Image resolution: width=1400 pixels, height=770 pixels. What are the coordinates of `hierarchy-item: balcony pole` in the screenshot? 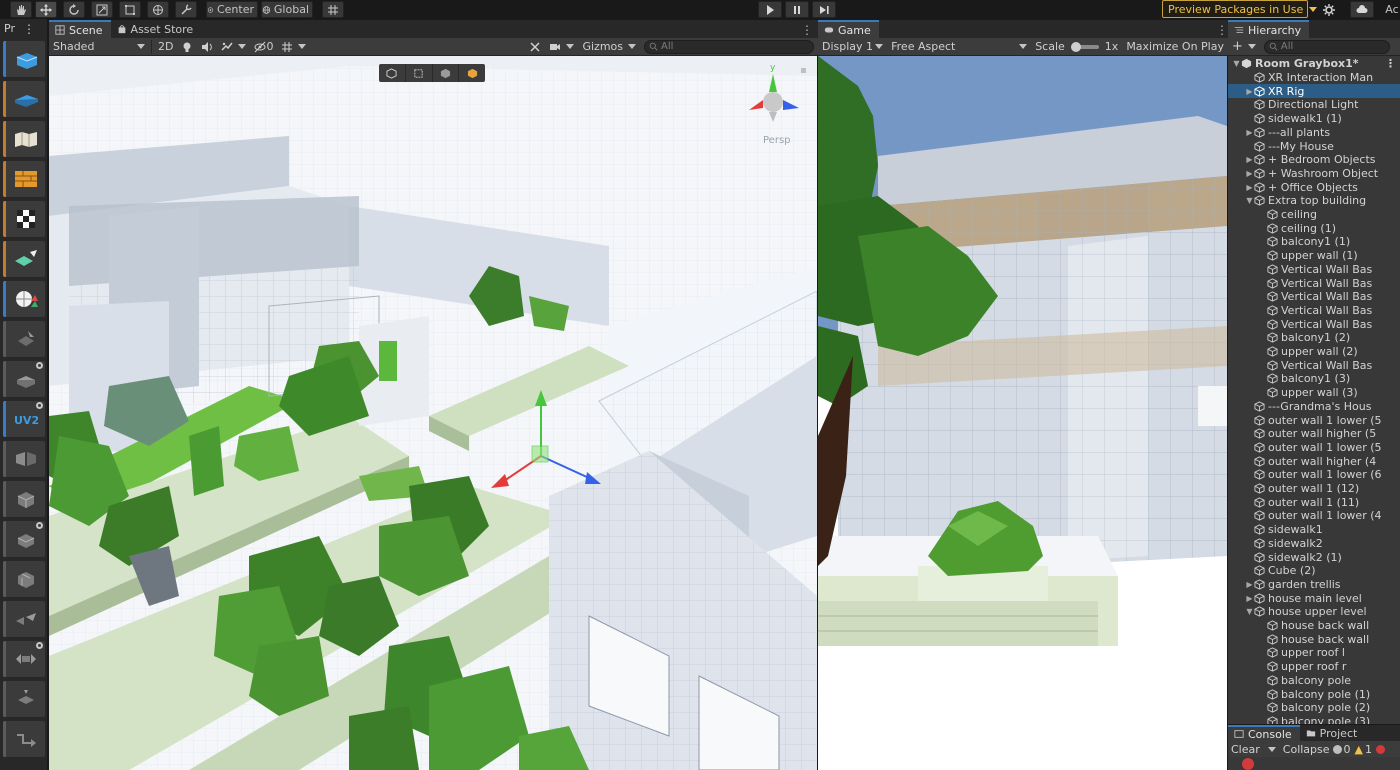 It's located at (1314, 681).